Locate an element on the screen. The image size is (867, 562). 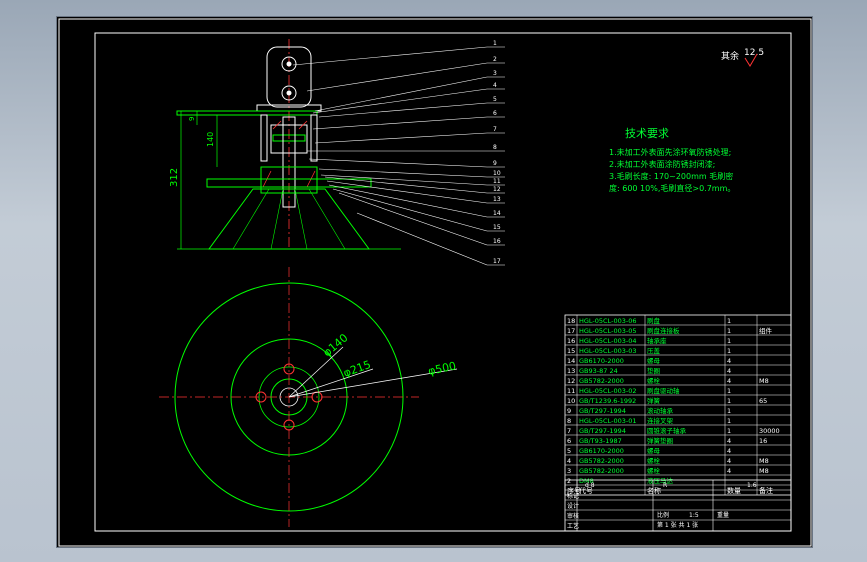
bom-cell-name: 刷盘驱动轴 is located at coordinates (663, 390).